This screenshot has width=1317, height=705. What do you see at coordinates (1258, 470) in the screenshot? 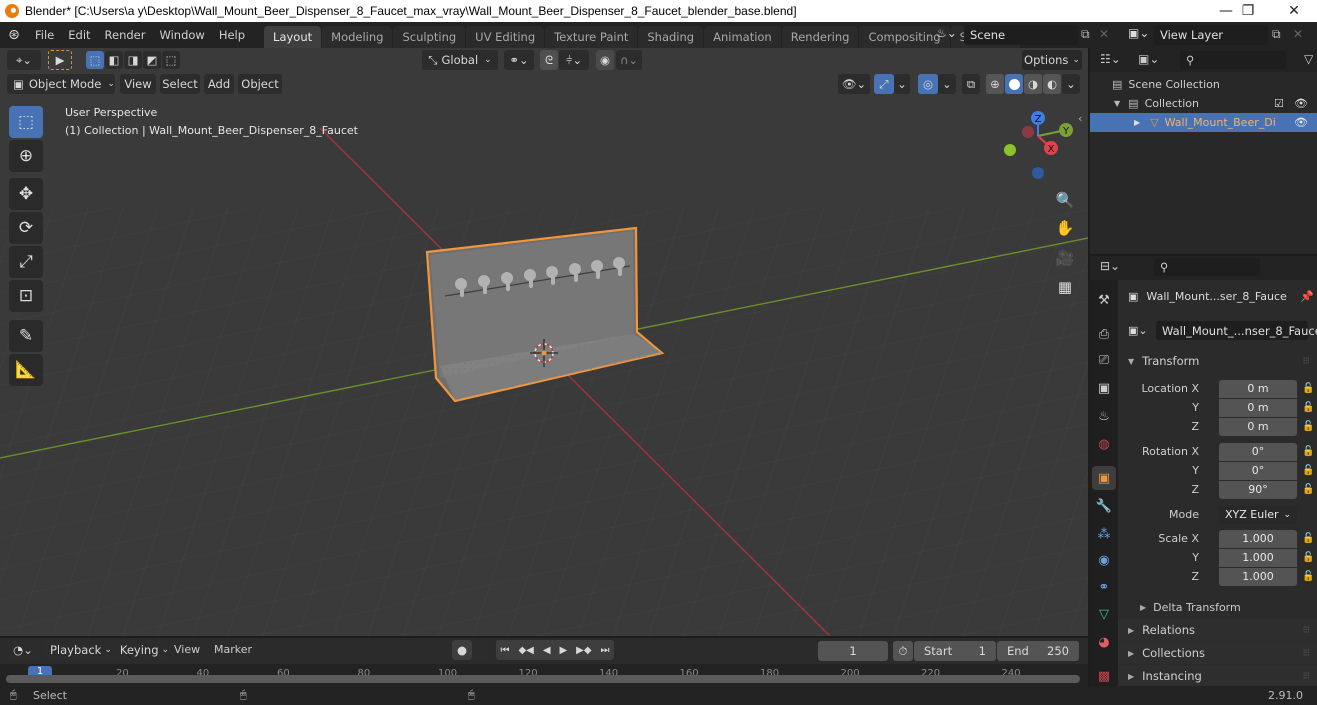
I see `rotation-y-field: 0°` at bounding box center [1258, 470].